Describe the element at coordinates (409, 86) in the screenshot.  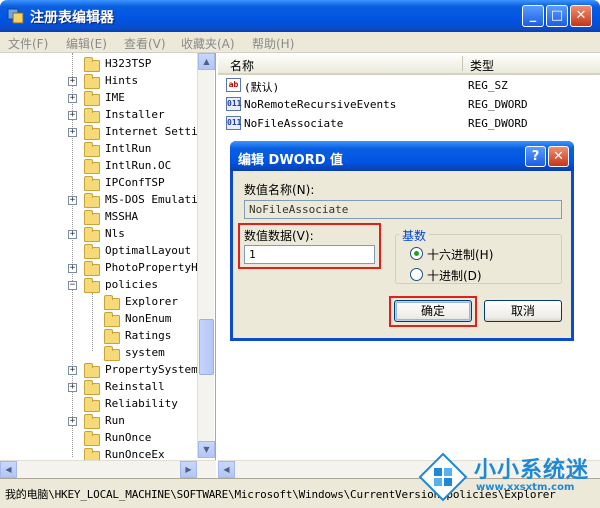
I see `list-item: ab (默认) REG_SZ` at that location.